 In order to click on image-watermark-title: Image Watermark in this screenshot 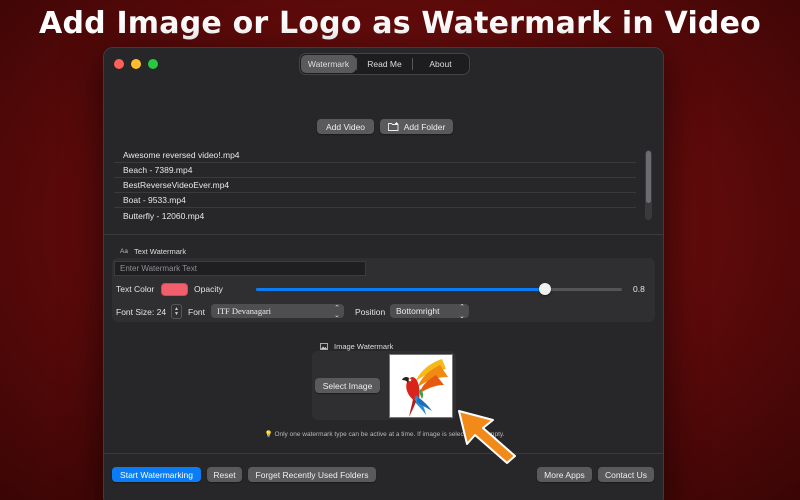, I will do `click(364, 346)`.